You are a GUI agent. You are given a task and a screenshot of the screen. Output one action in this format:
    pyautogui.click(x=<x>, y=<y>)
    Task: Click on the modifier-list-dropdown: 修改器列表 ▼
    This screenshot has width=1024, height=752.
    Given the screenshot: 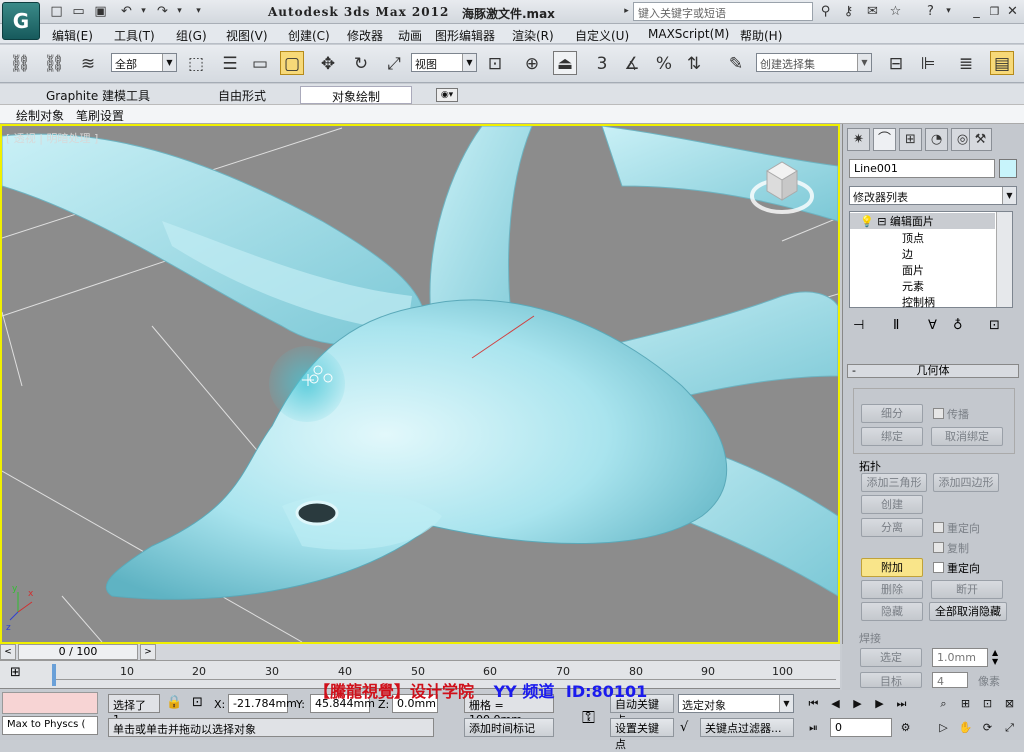 What is the action you would take?
    pyautogui.click(x=933, y=195)
    